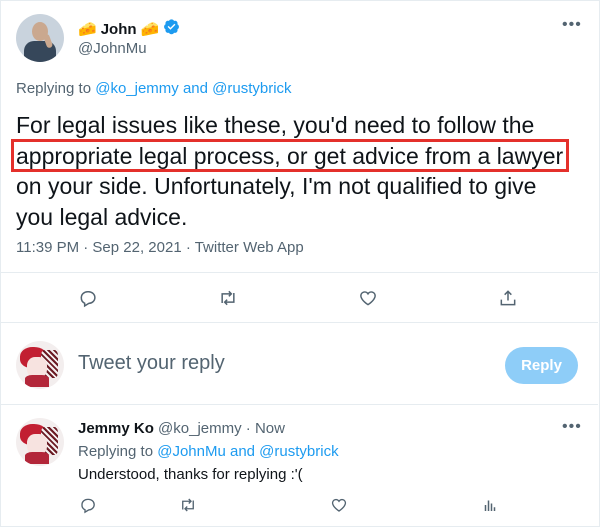 Image resolution: width=600 pixels, height=527 pixels. Describe the element at coordinates (541, 365) in the screenshot. I see `reply-button: Reply` at that location.